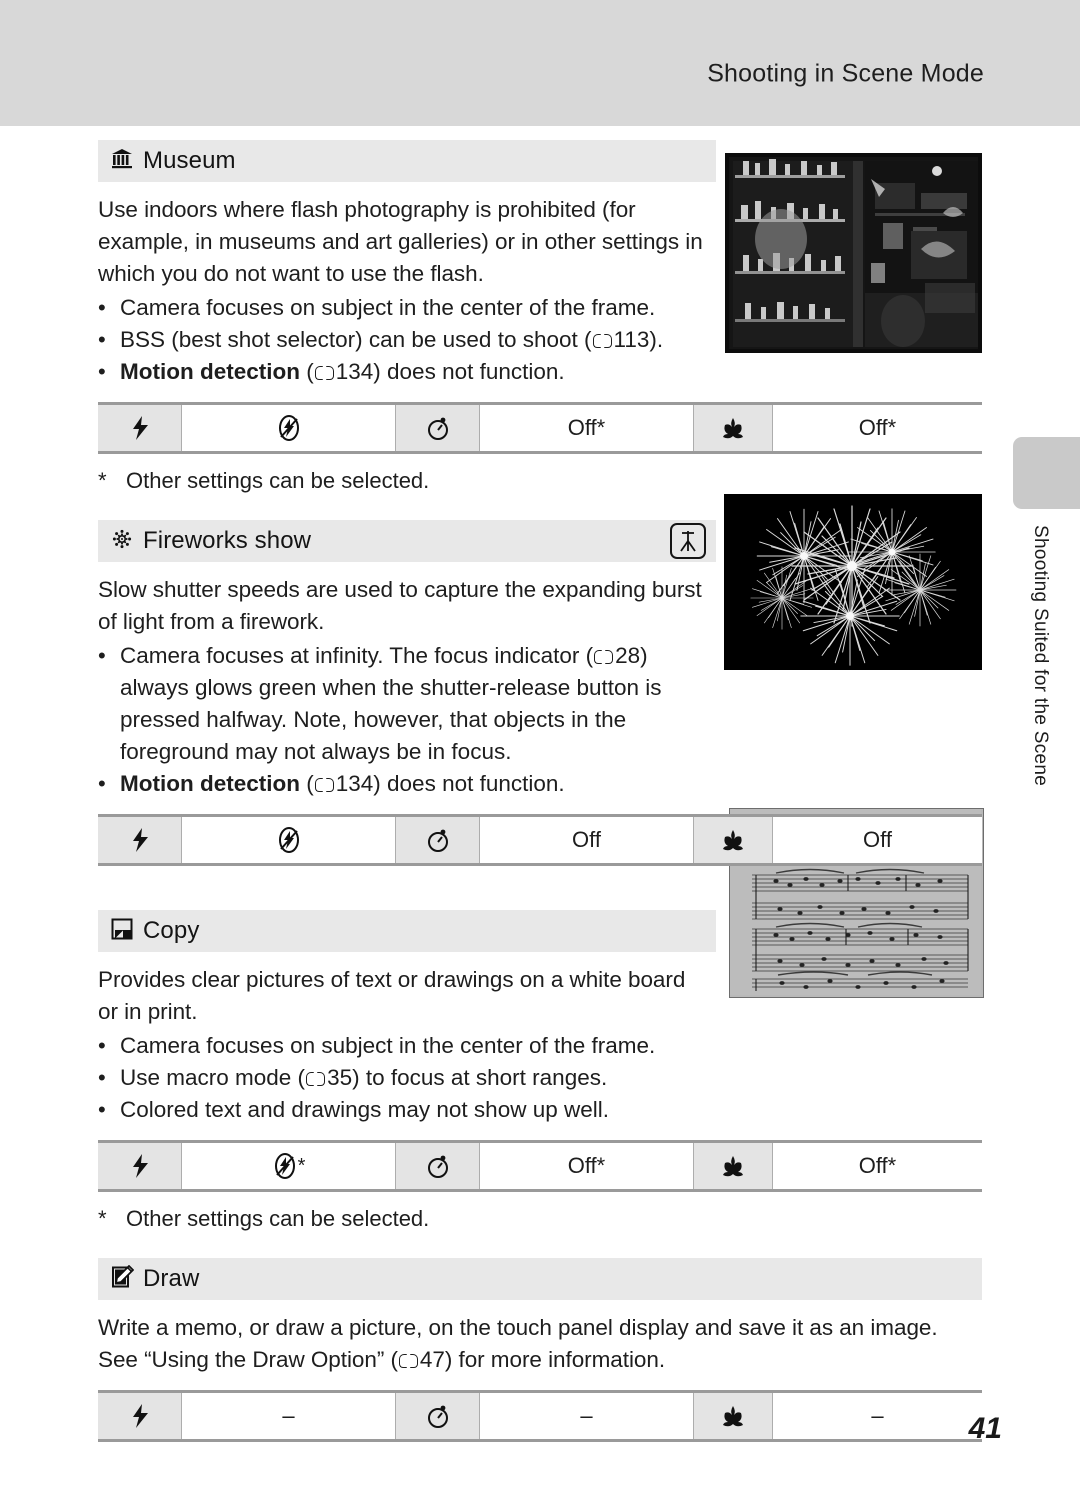  I want to click on section-title-fireworks: Fireworks show, so click(227, 540).